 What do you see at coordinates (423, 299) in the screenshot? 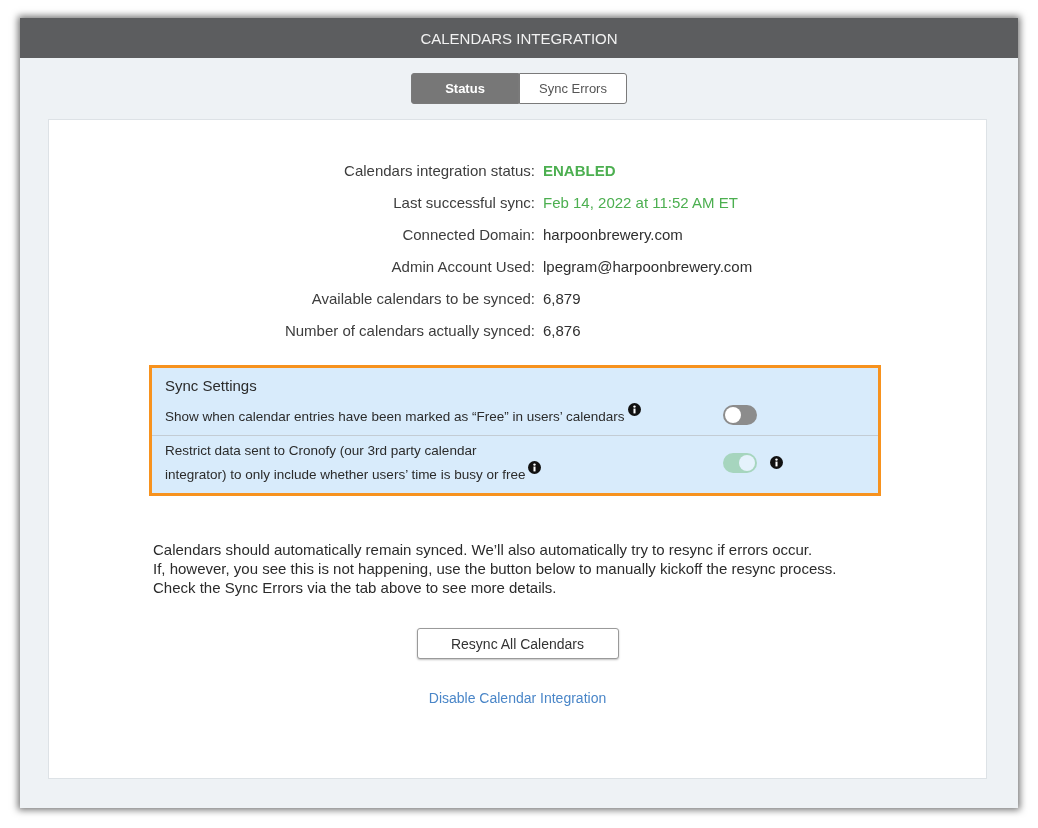
I see `field-label: Available calendars to be synced:` at bounding box center [423, 299].